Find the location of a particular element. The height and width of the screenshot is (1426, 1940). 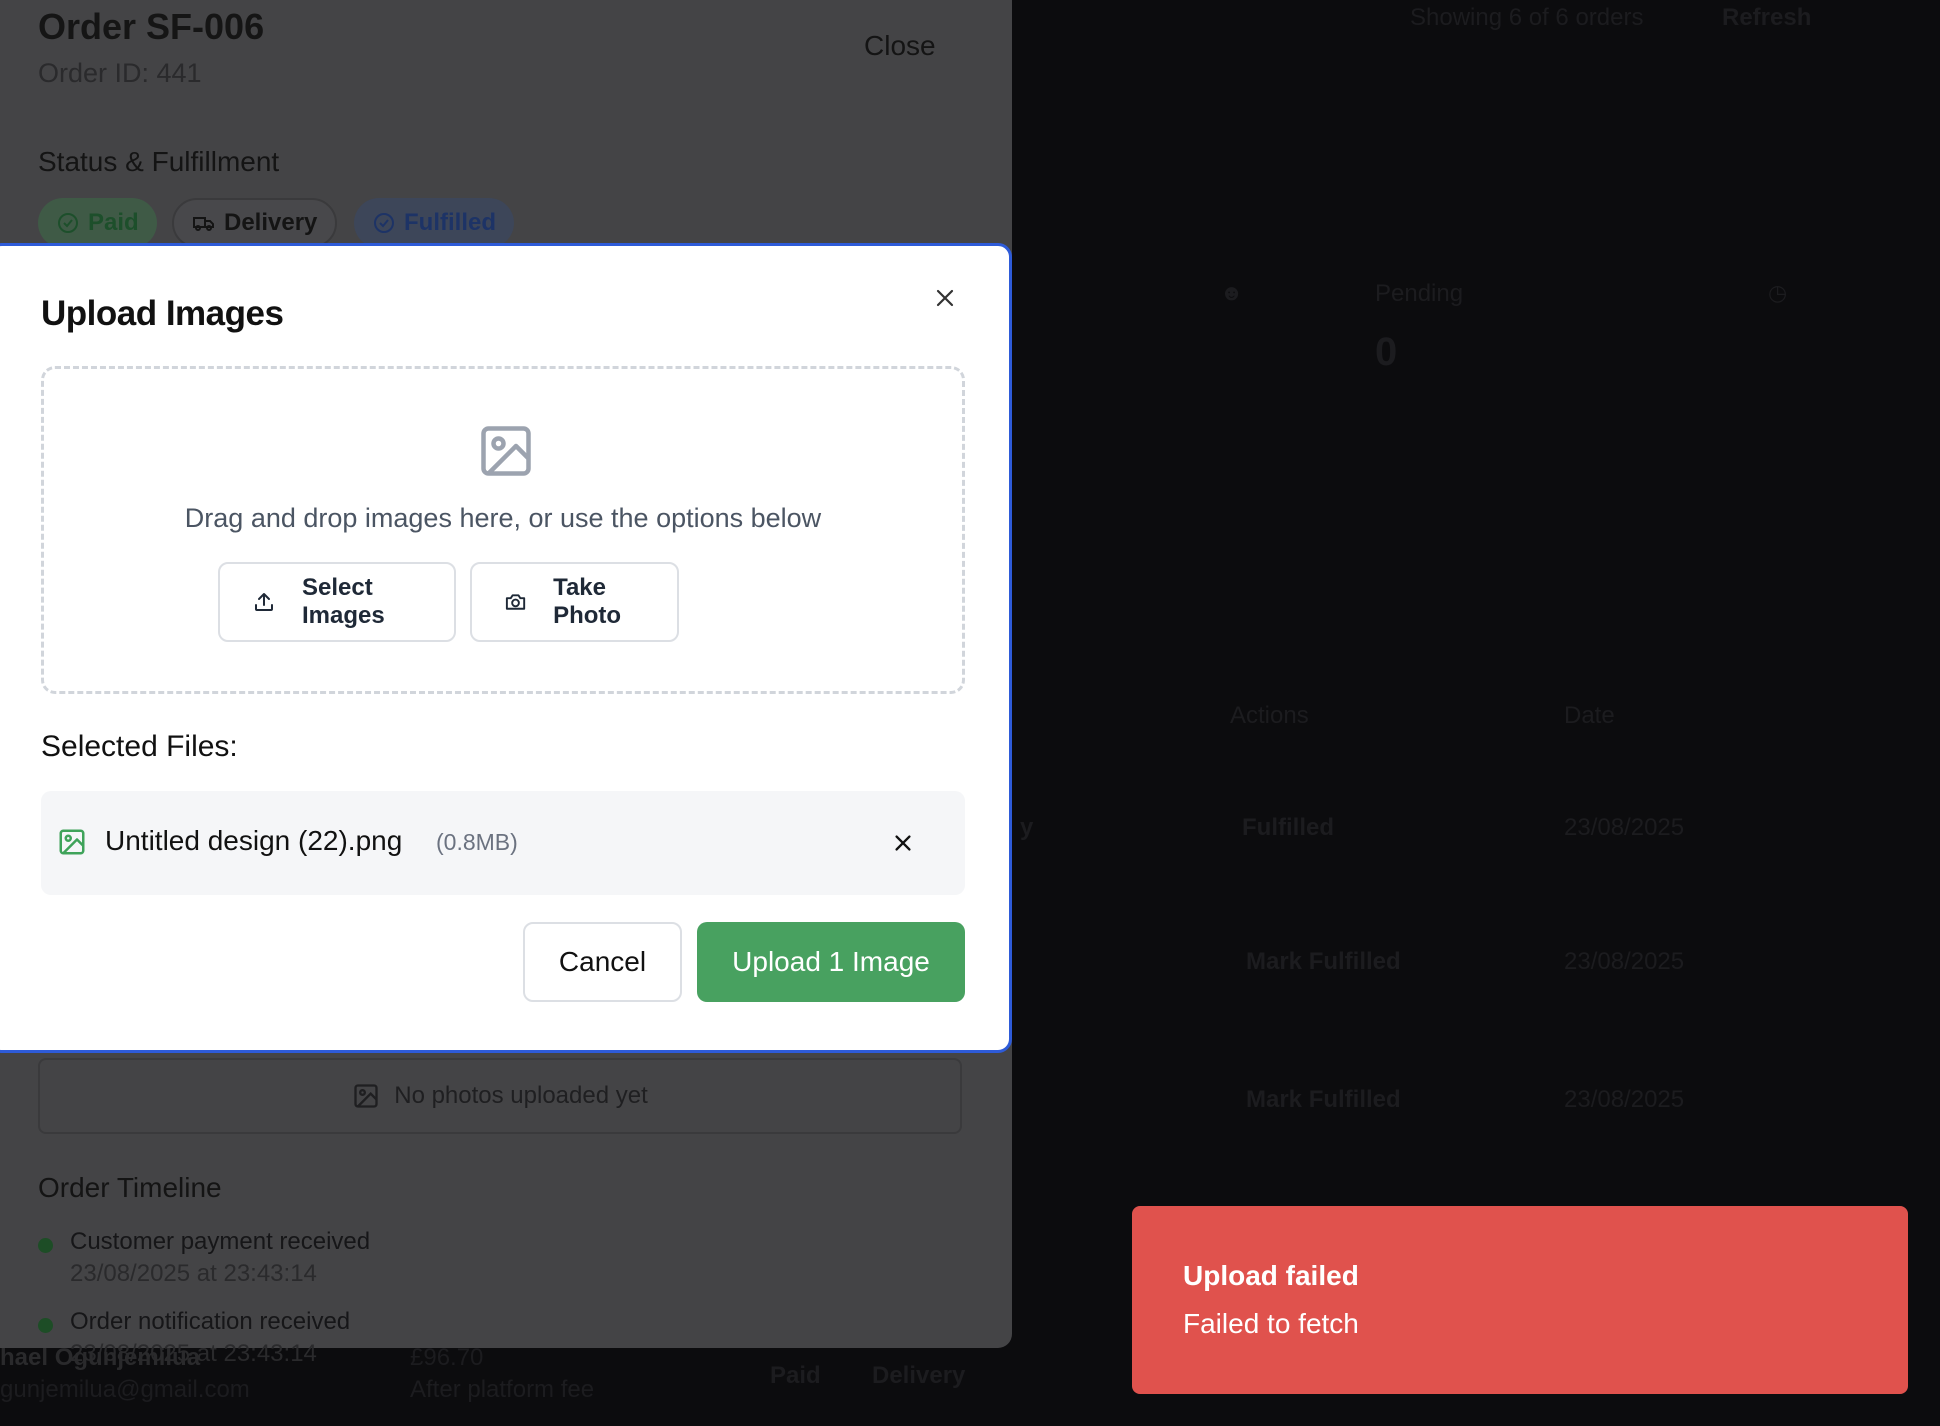

timeline-label: Customer payment received is located at coordinates (220, 1241).